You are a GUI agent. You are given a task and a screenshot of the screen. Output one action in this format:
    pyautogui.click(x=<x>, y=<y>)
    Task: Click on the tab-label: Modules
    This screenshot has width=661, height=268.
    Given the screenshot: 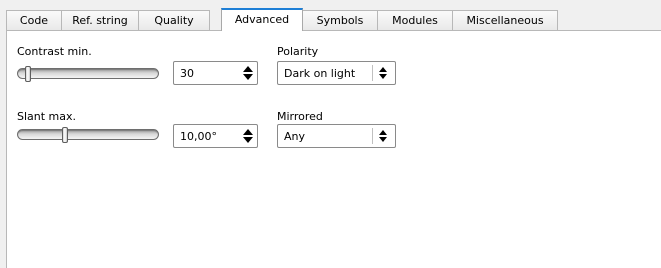 What is the action you would take?
    pyautogui.click(x=415, y=20)
    